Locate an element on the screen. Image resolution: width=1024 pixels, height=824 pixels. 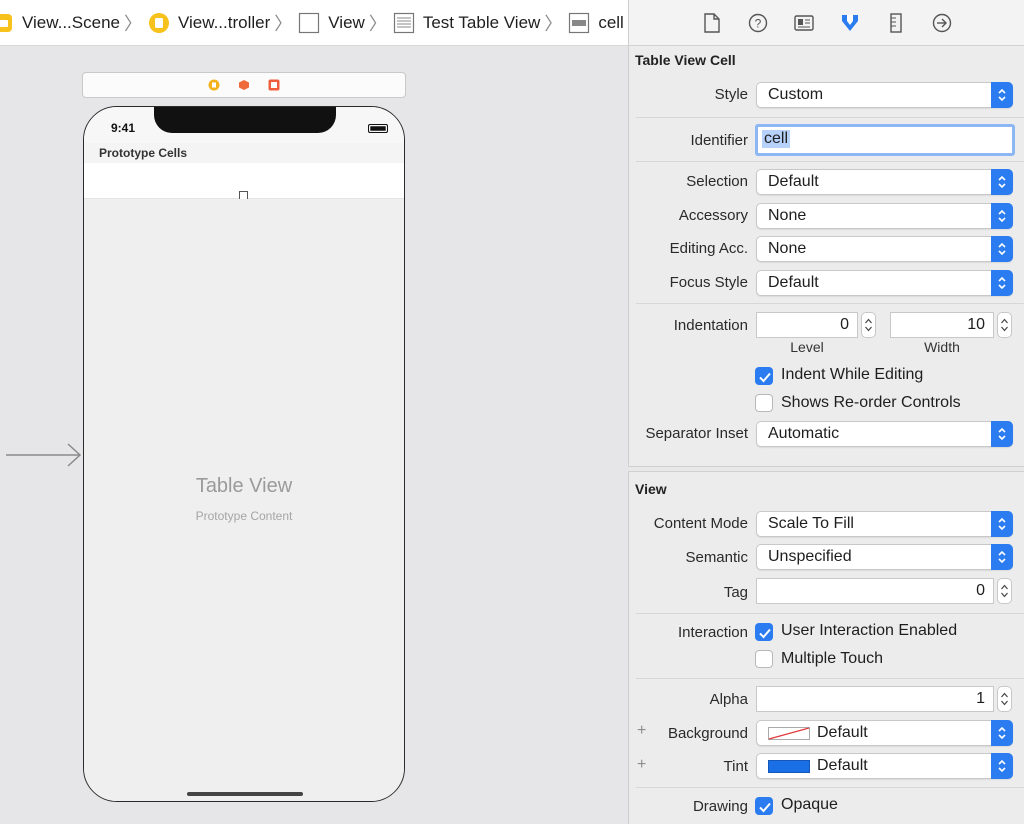
separator-inset-popup: Automatic is located at coordinates (884, 434).